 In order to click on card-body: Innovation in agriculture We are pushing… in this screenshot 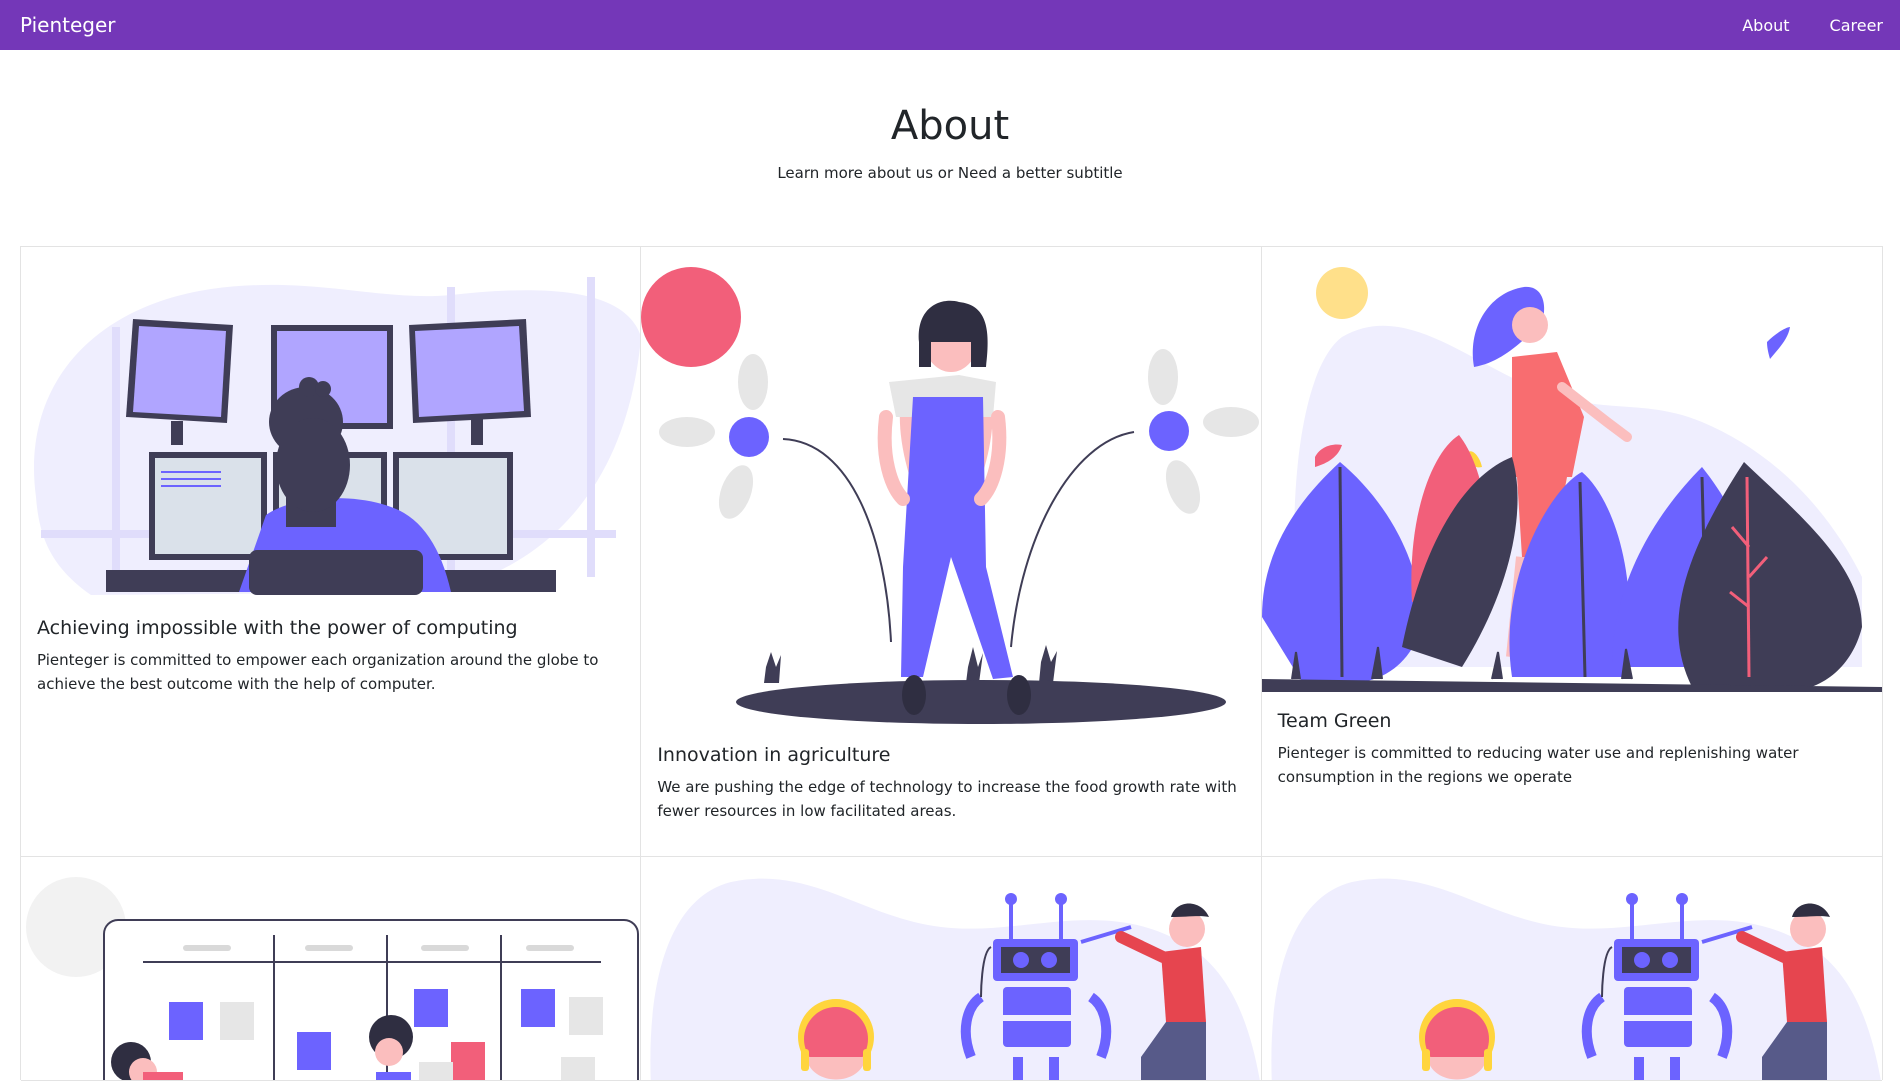, I will do `click(950, 782)`.